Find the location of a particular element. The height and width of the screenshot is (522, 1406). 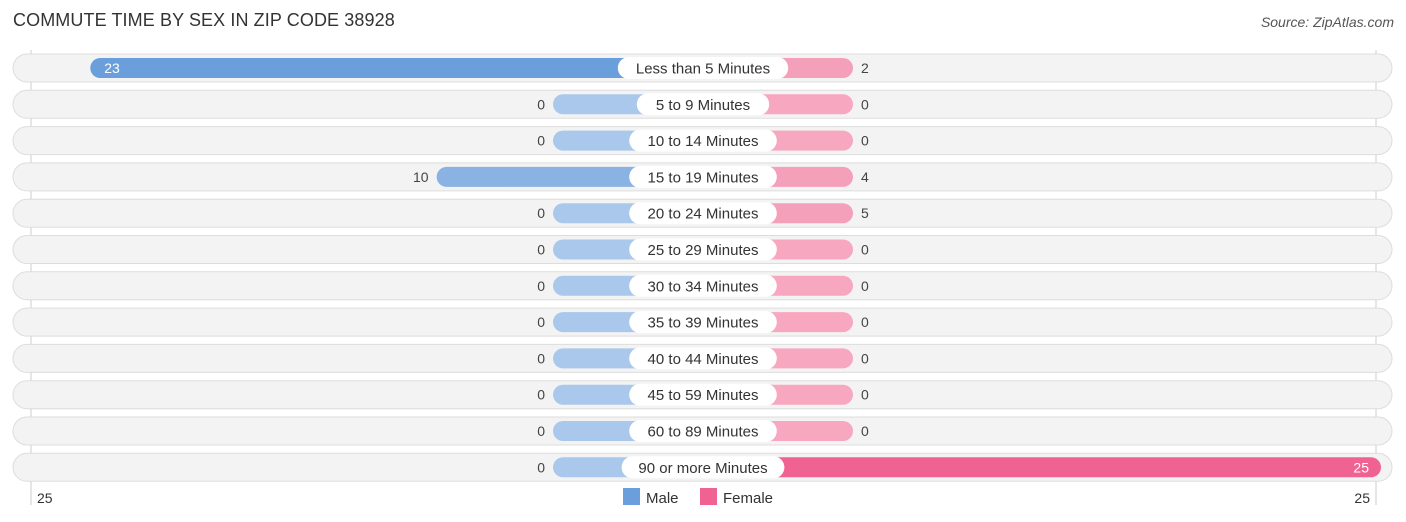

category-label: 25 to 29 Minutes is located at coordinates (703, 250).